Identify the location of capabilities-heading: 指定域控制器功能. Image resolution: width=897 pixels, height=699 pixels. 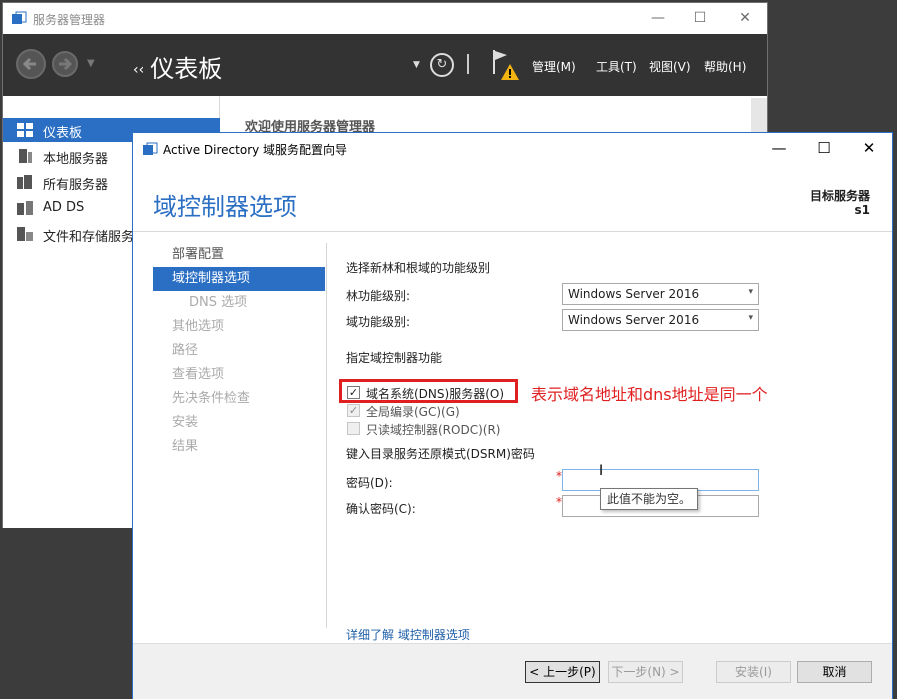
(394, 358).